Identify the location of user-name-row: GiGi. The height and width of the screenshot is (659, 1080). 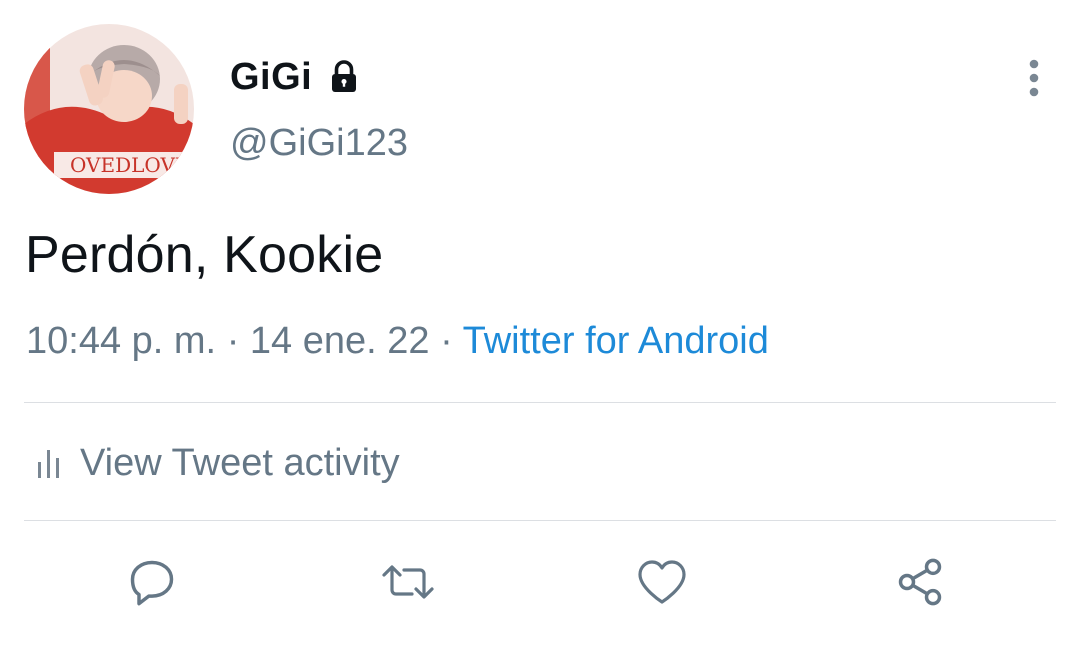
(296, 77).